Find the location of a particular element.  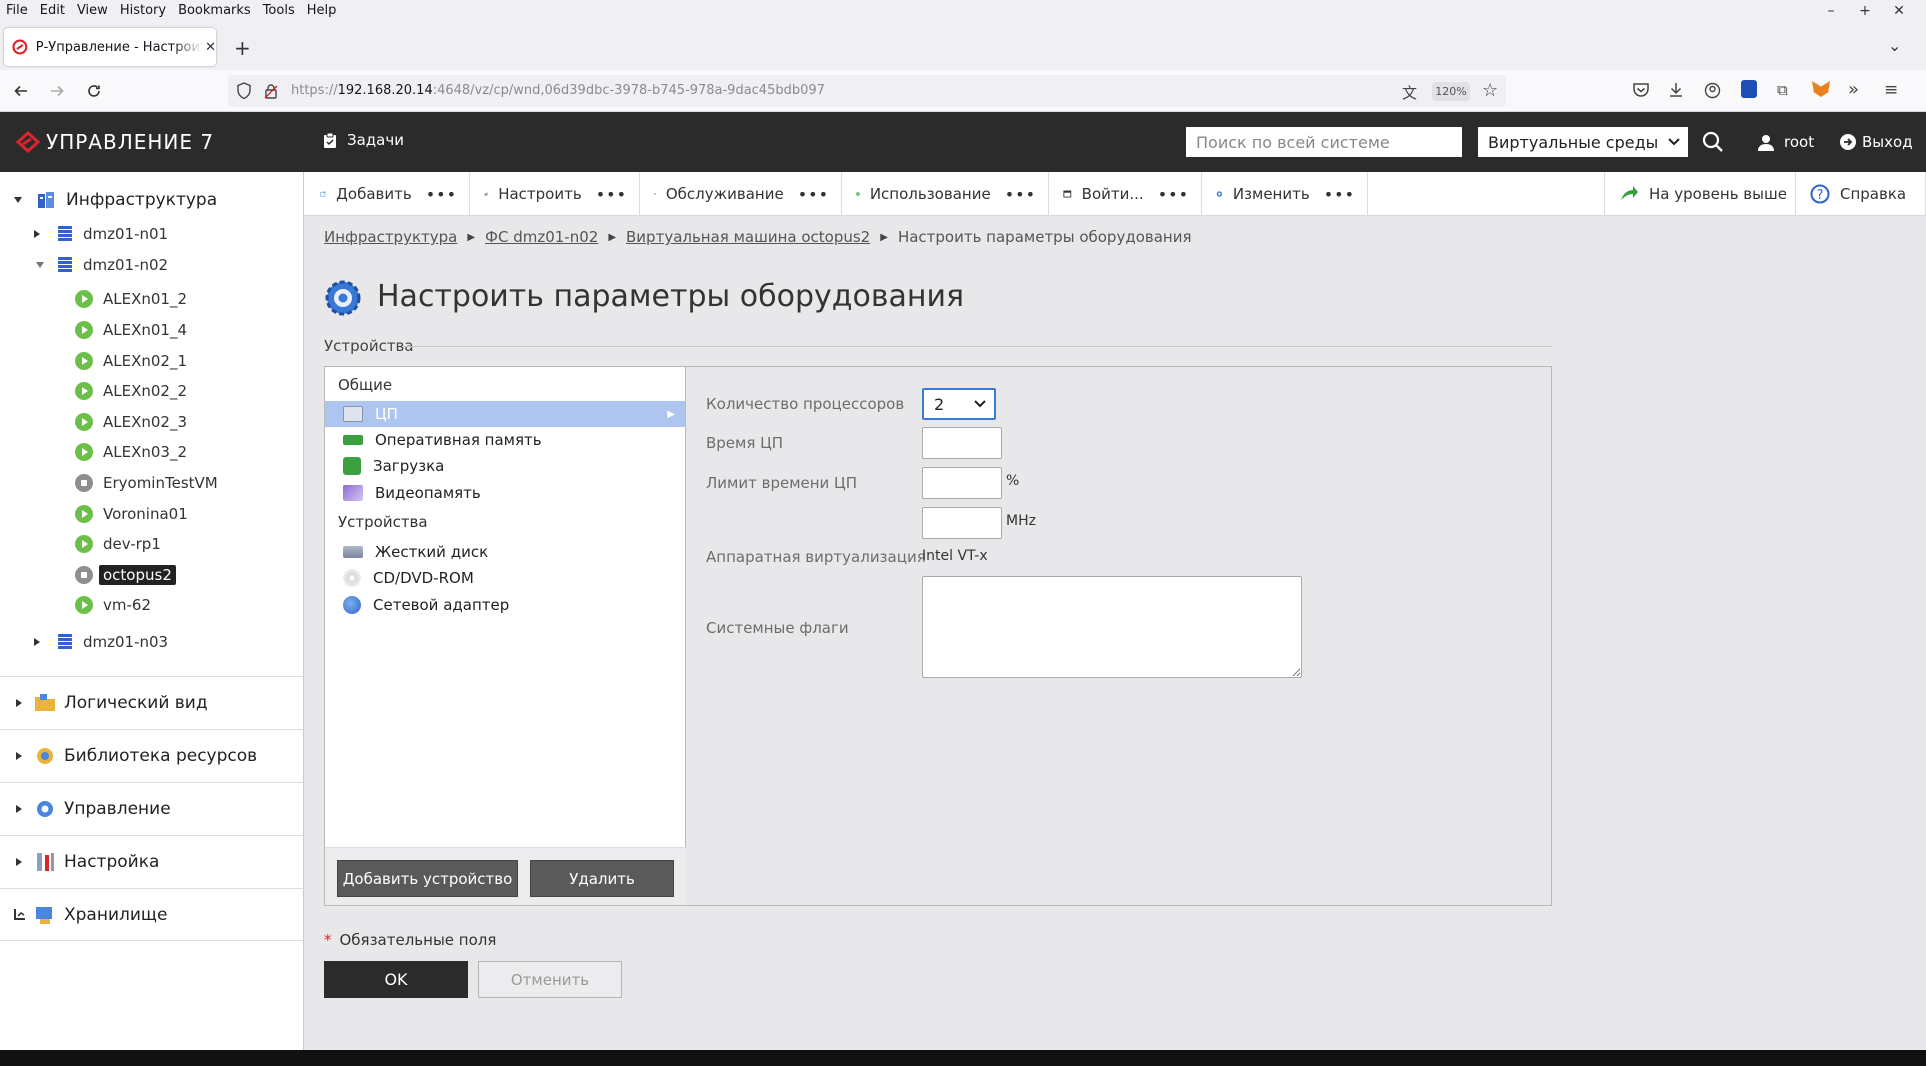

hamburger-menu-icon: ≡ is located at coordinates (1891, 90).